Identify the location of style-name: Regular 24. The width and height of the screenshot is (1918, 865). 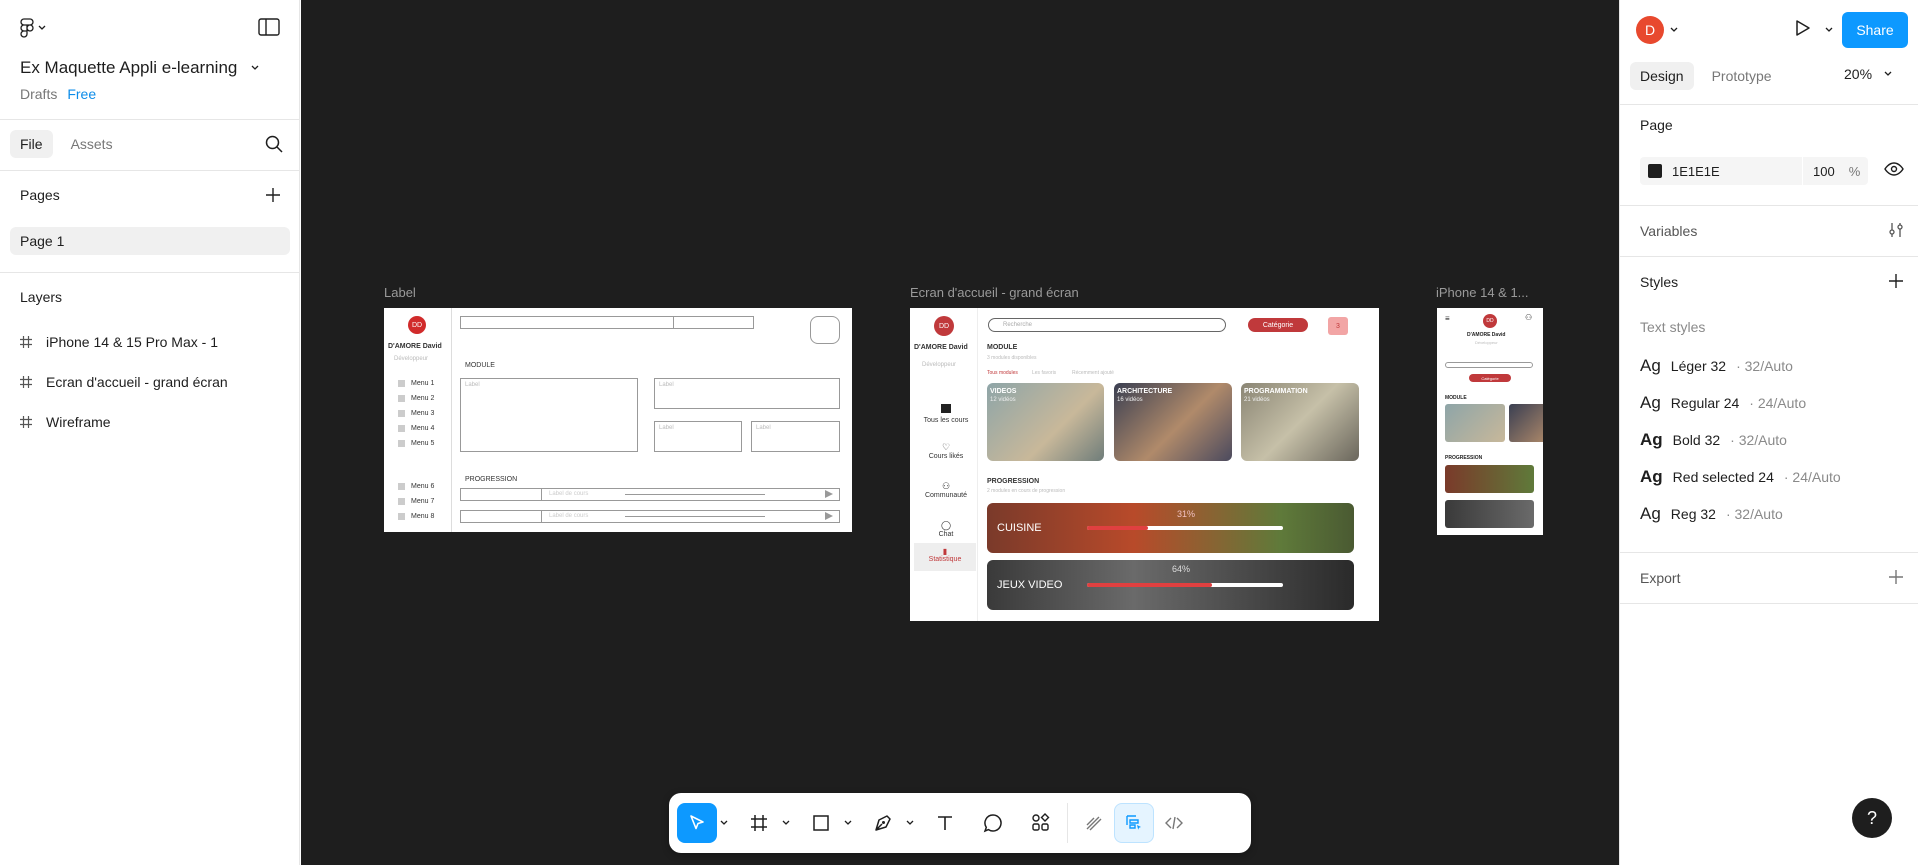
(1705, 403).